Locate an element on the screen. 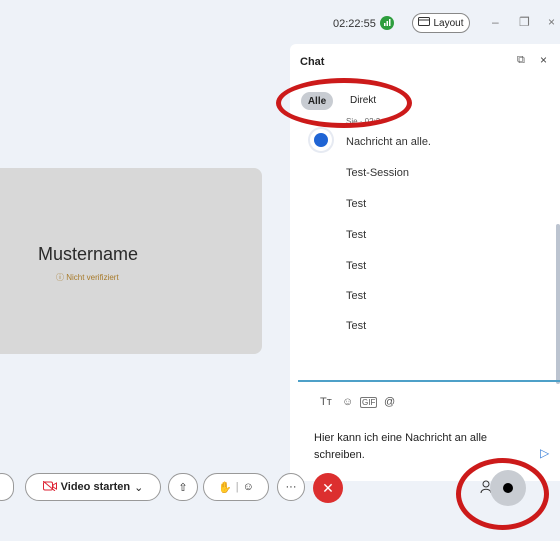 The height and width of the screenshot is (541, 560). reactions-group: ✋ | ☺ is located at coordinates (236, 487).